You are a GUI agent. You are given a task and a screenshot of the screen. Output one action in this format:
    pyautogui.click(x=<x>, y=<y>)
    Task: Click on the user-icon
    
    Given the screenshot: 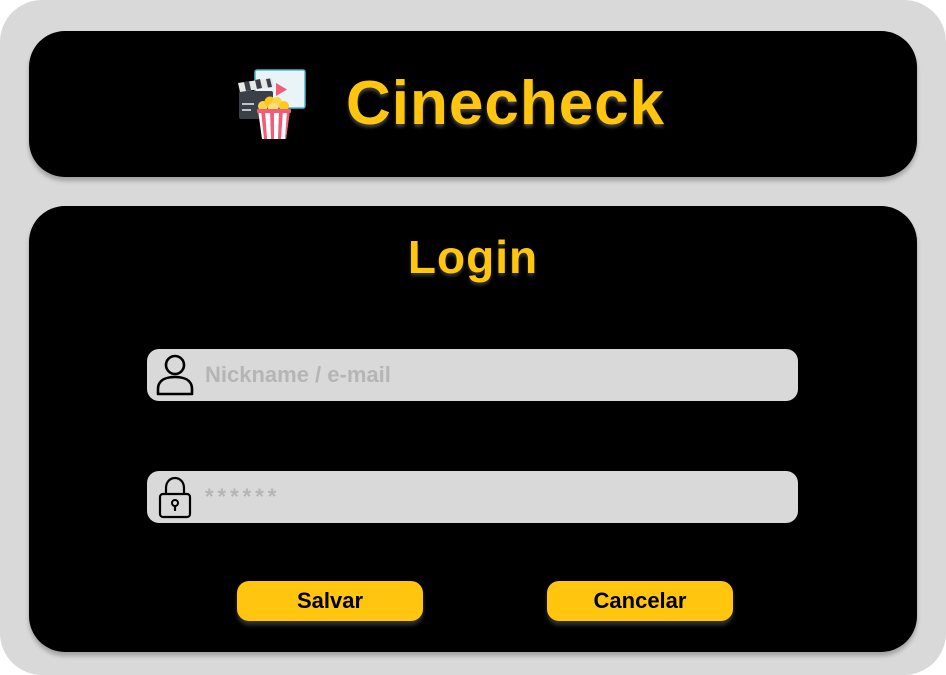 What is the action you would take?
    pyautogui.click(x=175, y=375)
    